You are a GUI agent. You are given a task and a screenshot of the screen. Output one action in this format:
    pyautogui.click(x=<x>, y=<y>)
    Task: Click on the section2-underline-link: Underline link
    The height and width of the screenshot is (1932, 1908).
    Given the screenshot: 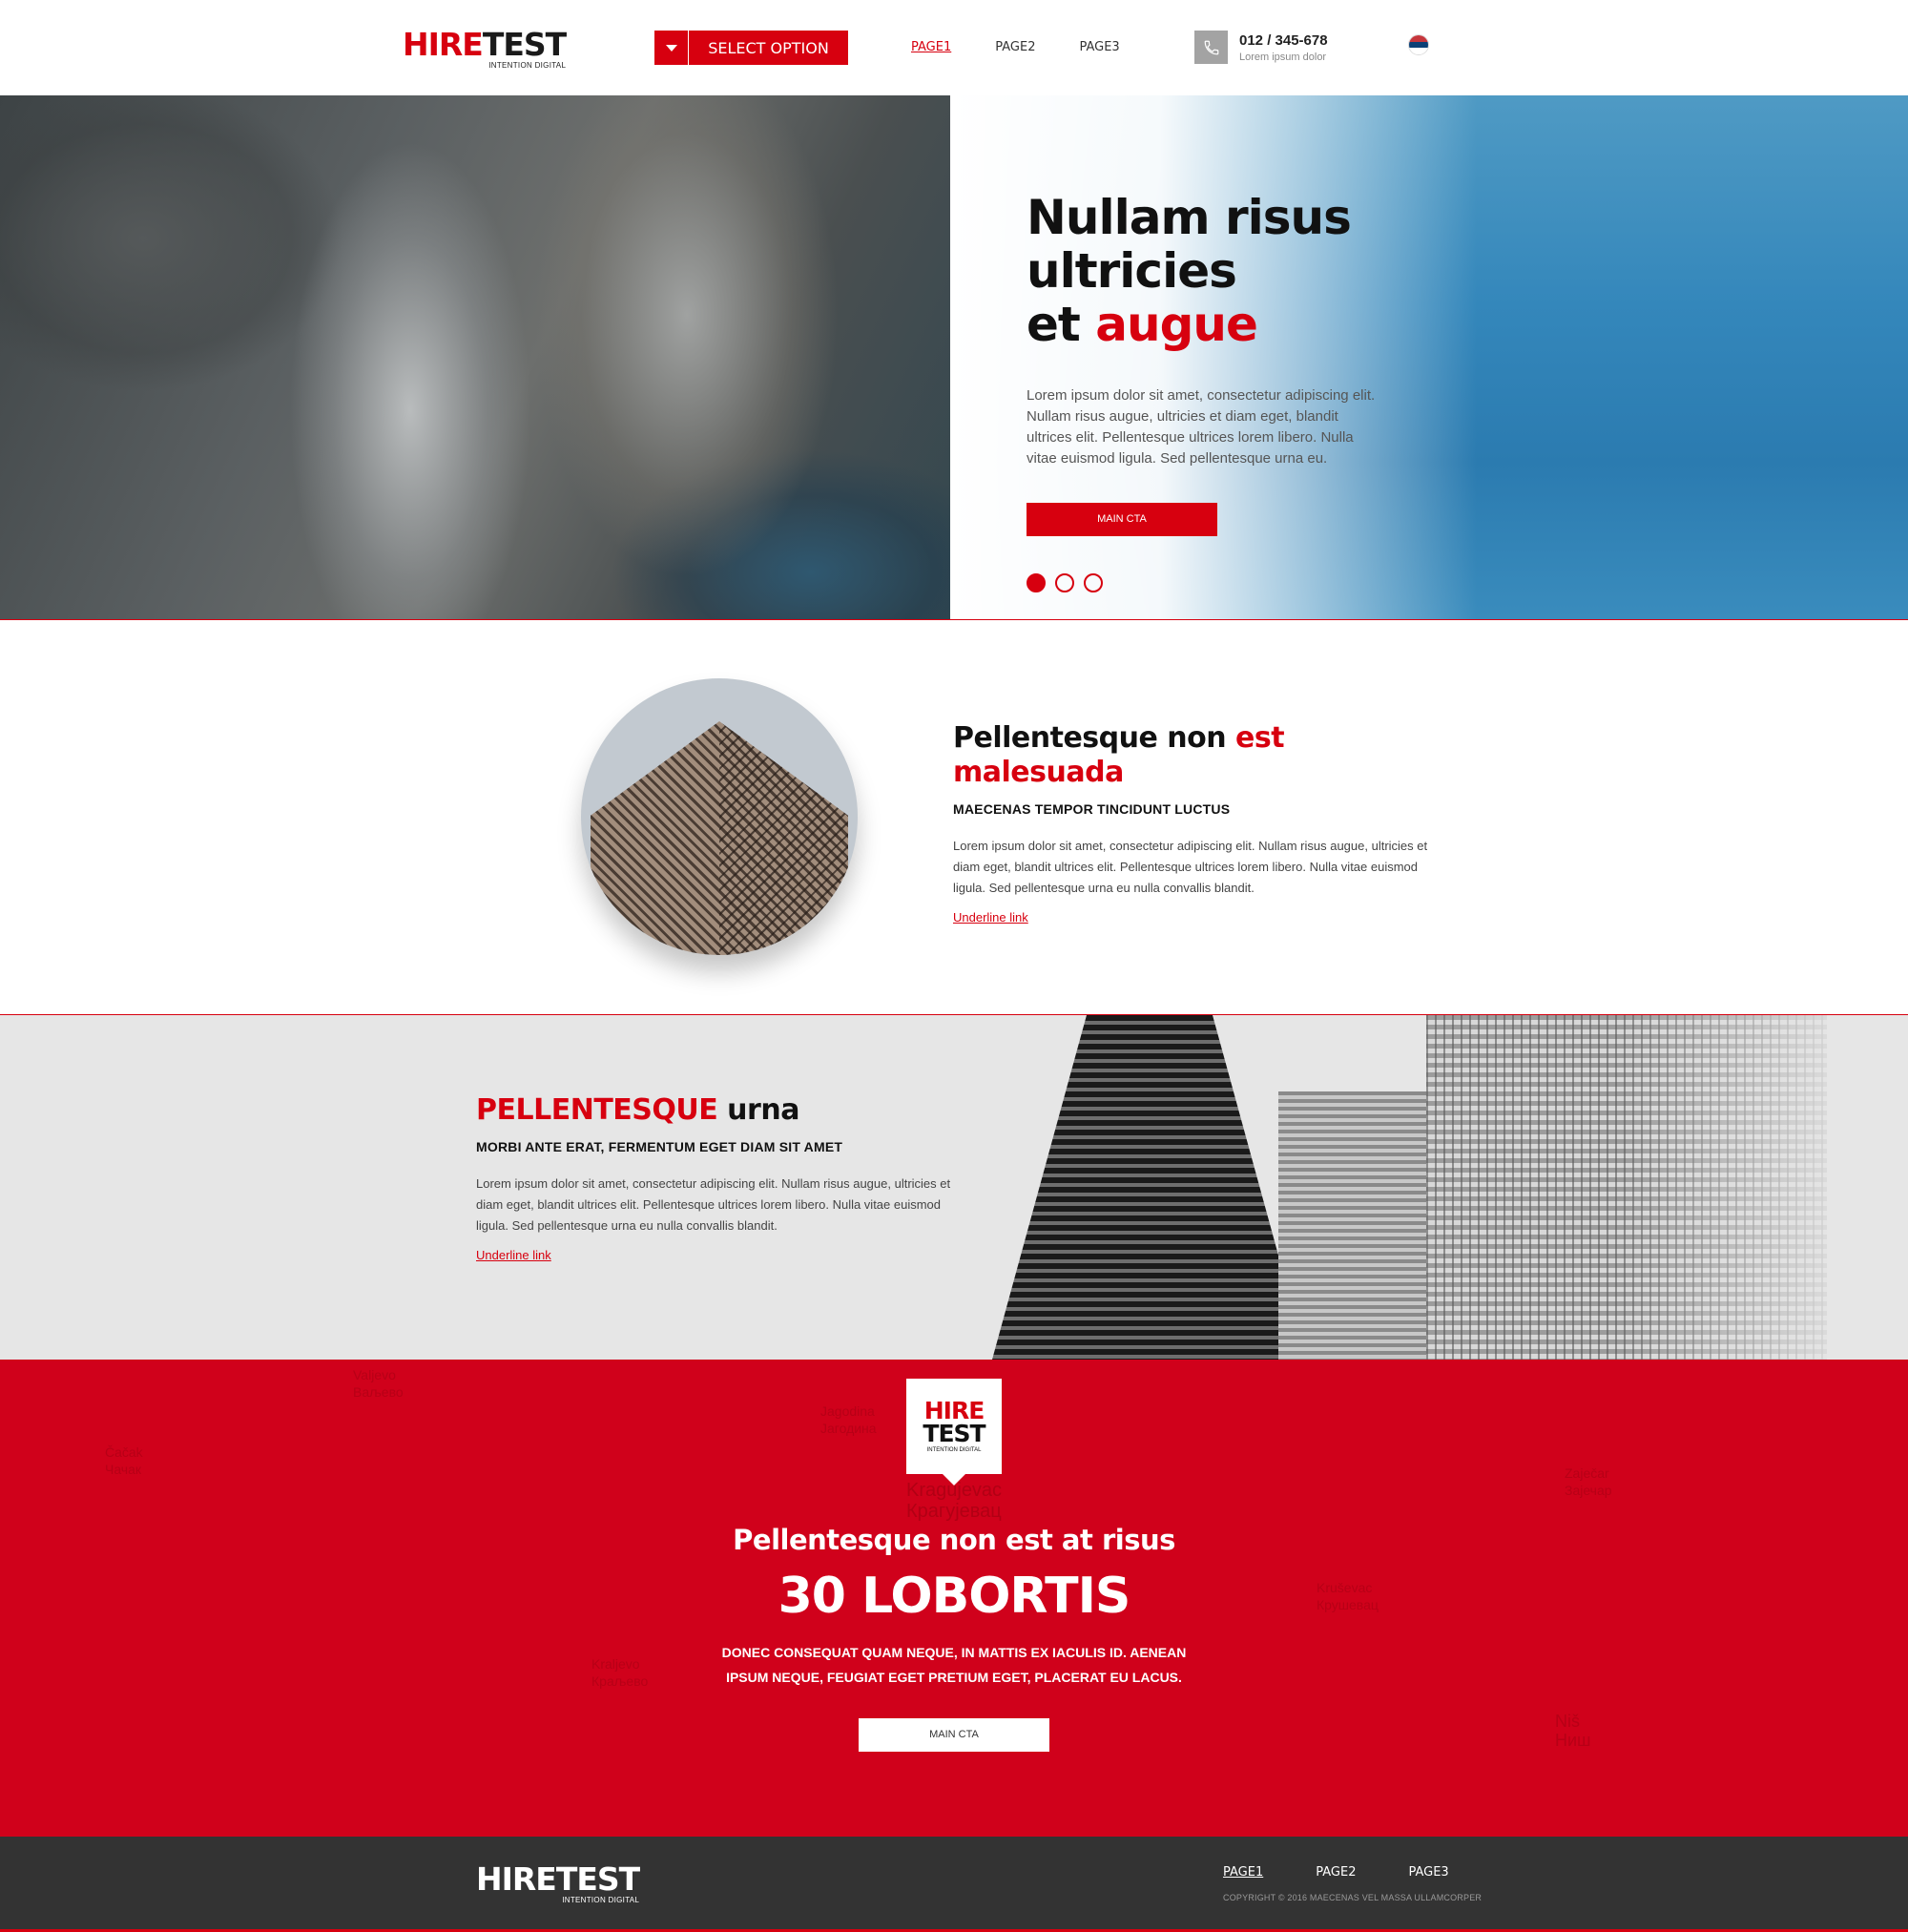 What is the action you would take?
    pyautogui.click(x=513, y=1255)
    